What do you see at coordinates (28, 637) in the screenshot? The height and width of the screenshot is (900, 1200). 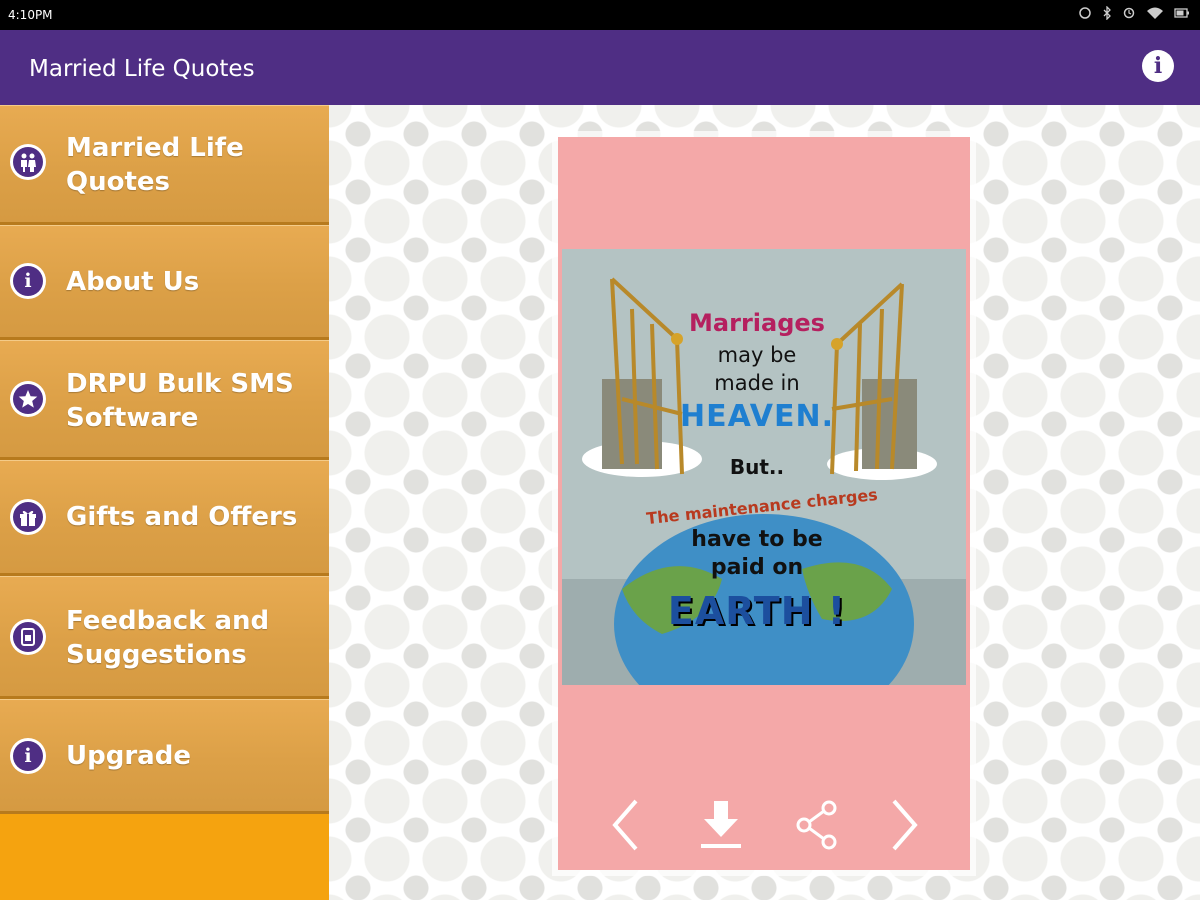 I see `feedback-icon` at bounding box center [28, 637].